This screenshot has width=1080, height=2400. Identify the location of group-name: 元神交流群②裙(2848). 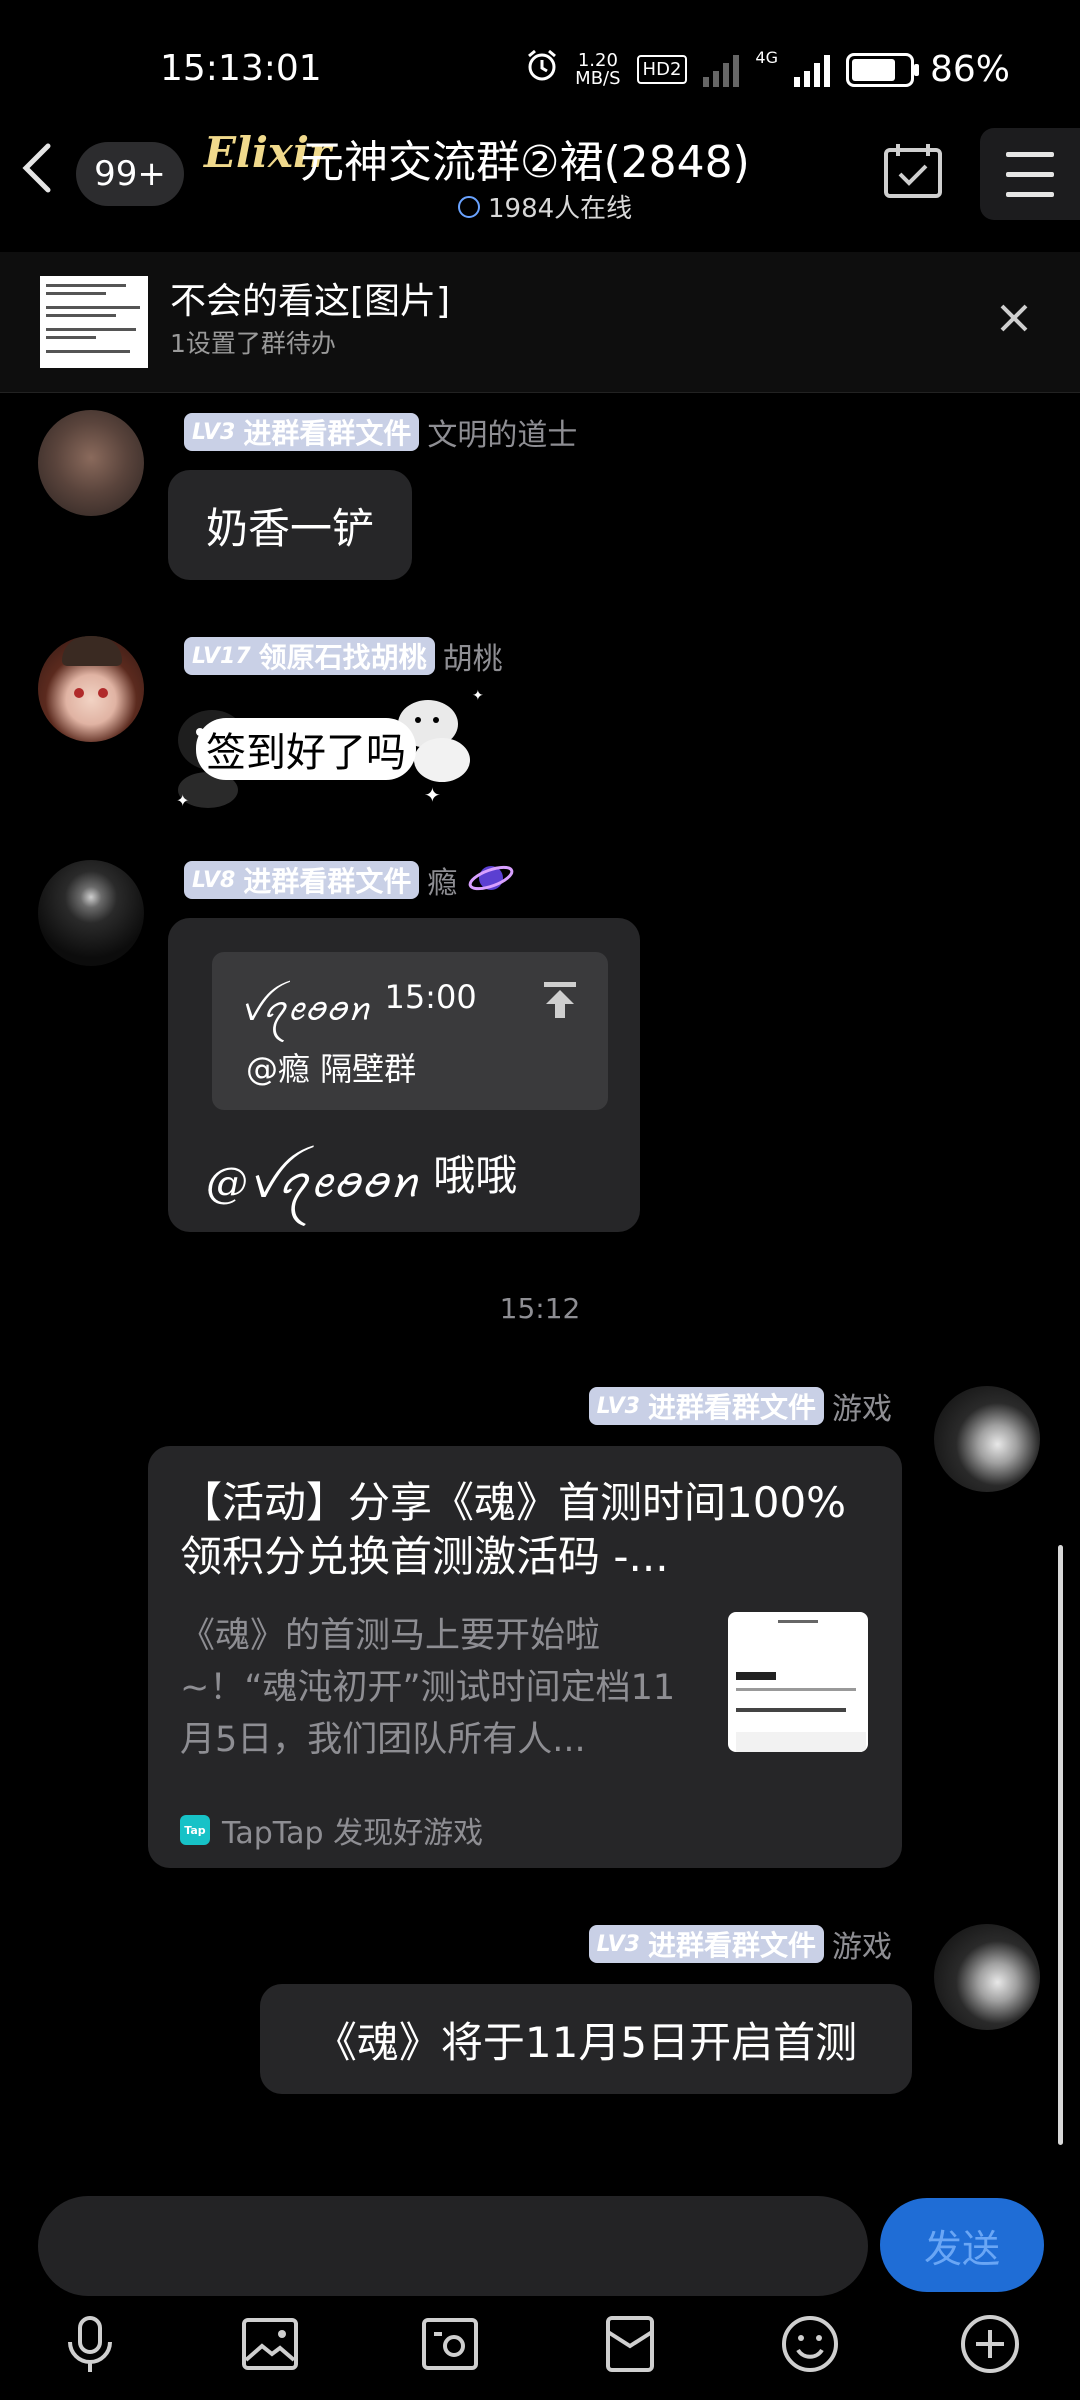
(525, 158).